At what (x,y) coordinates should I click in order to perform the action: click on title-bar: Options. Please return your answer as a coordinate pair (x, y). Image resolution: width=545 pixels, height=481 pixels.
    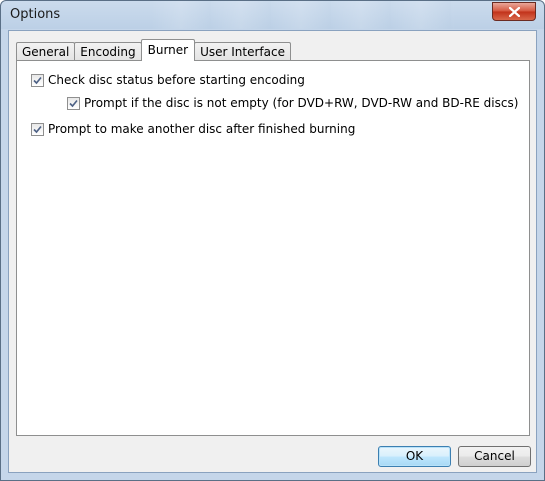
    Looking at the image, I should click on (272, 15).